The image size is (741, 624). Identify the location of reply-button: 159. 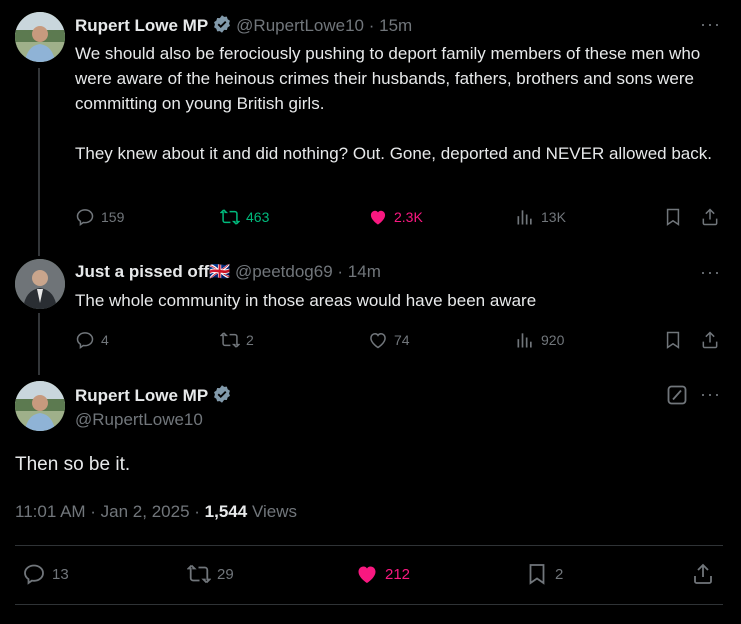
(99, 217).